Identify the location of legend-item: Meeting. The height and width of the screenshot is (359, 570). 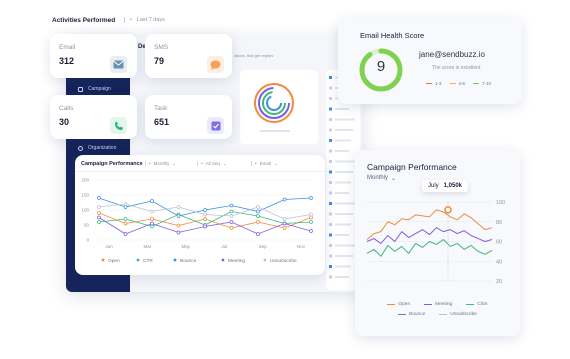
(438, 304).